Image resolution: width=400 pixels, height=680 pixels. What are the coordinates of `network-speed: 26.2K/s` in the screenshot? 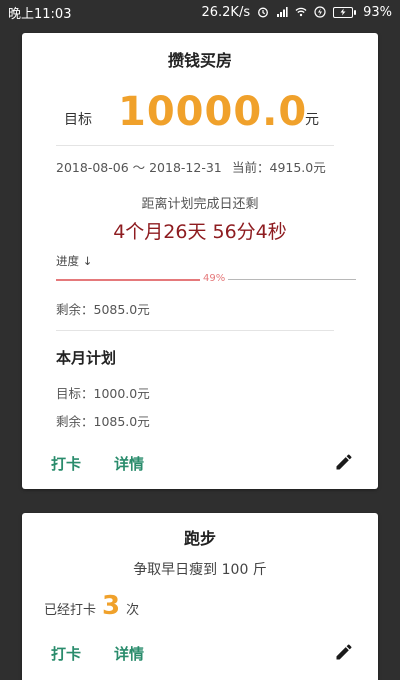 It's located at (226, 12).